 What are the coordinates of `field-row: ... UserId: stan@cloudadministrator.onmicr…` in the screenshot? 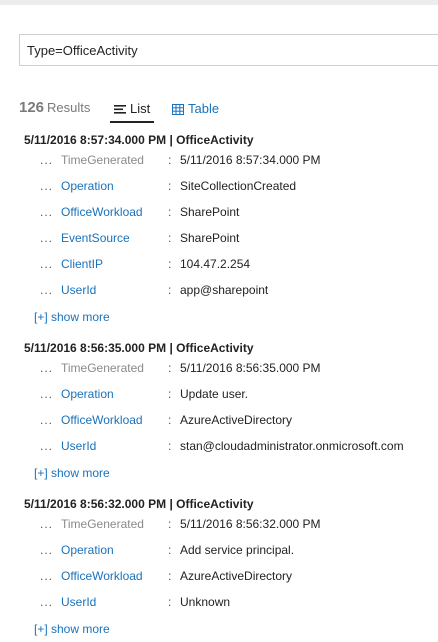 It's located at (239, 447).